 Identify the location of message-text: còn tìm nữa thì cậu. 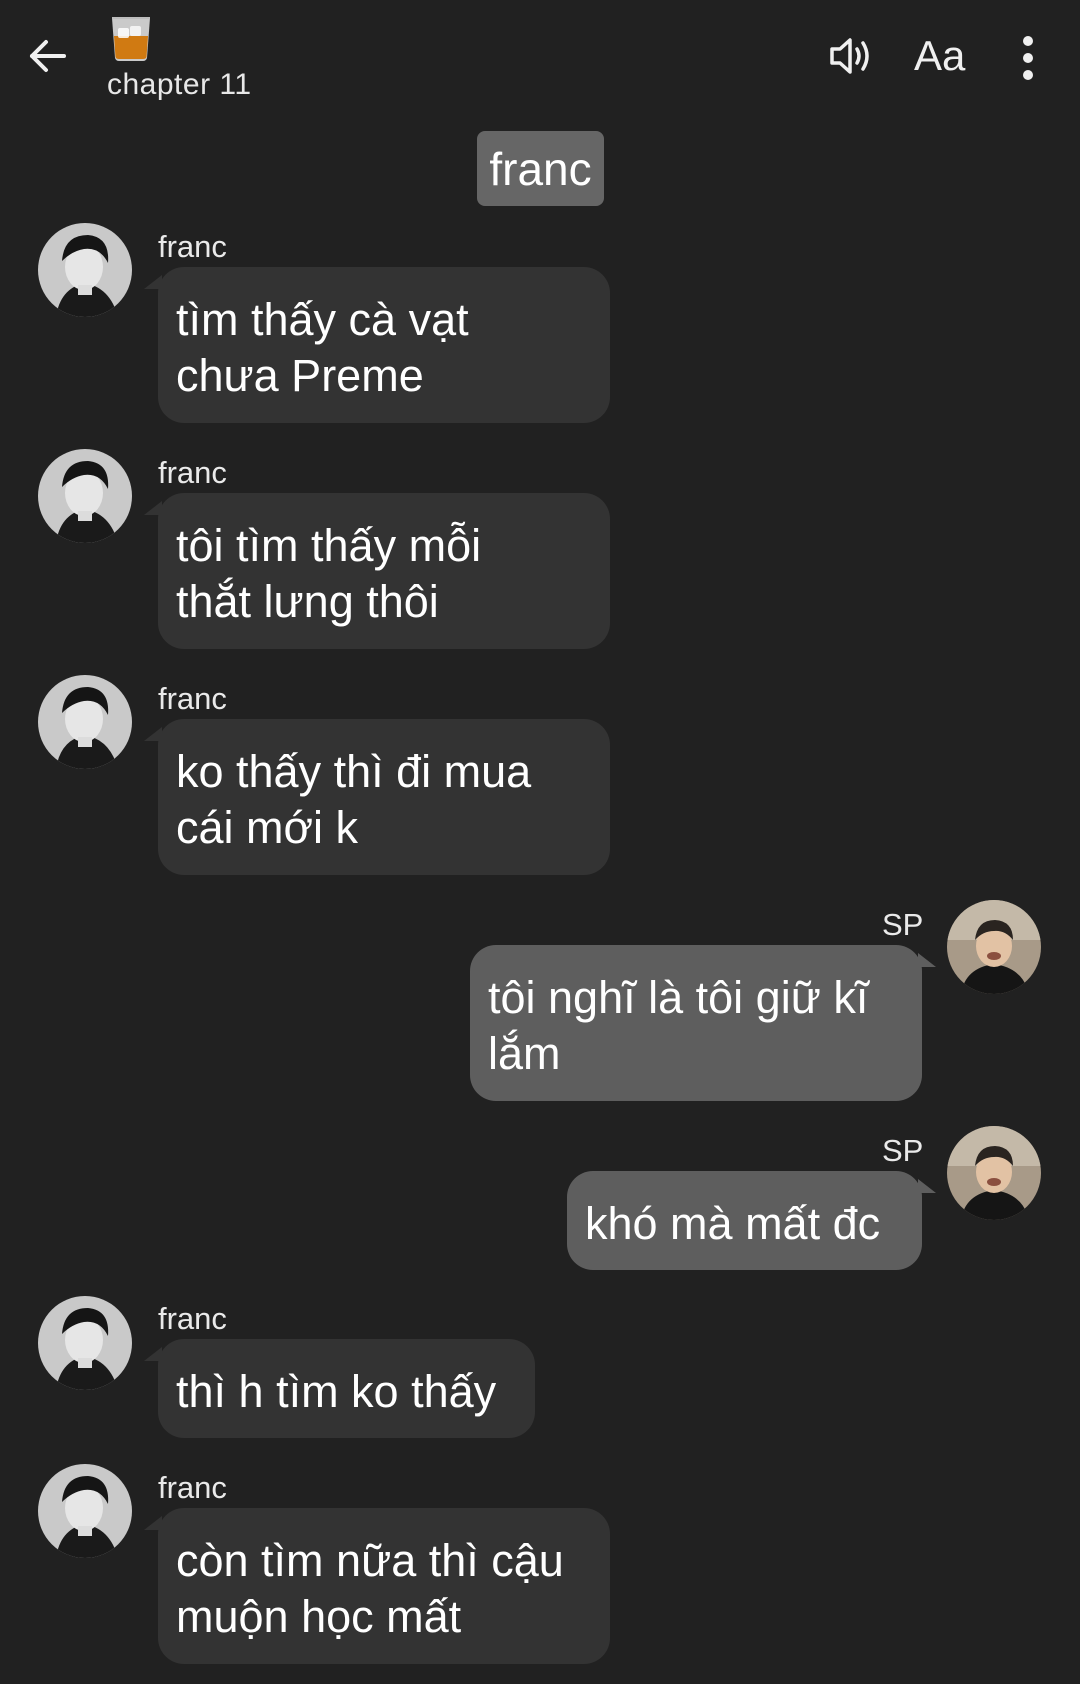
(370, 1560).